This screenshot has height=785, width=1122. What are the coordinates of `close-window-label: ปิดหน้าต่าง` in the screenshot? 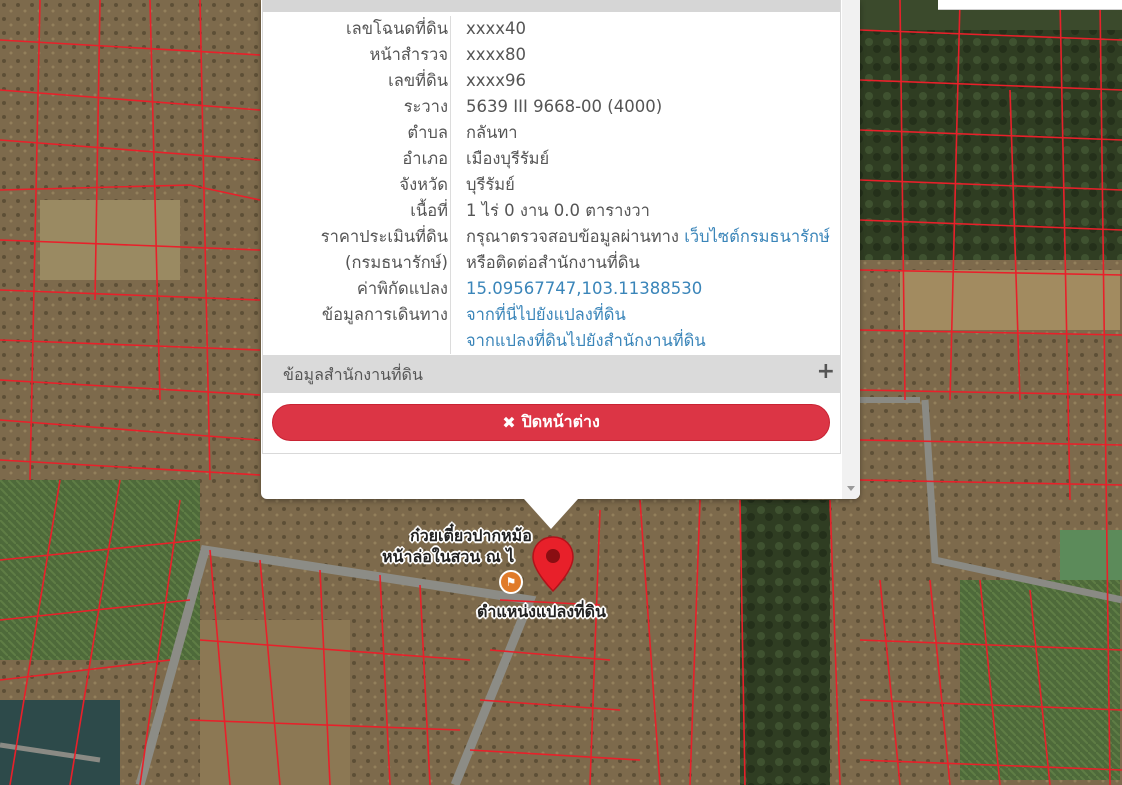 It's located at (560, 421).